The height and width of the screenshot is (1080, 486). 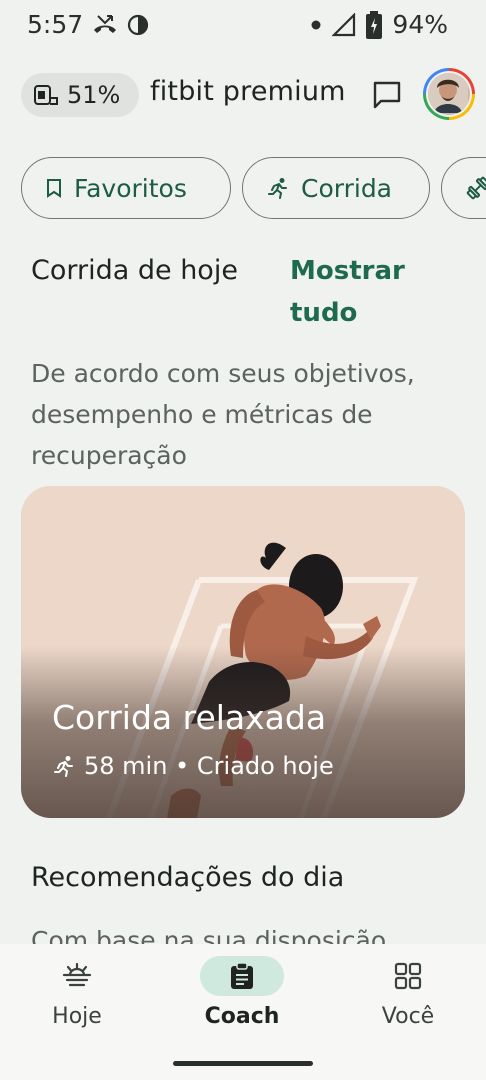 I want to click on today-icon, so click(x=77, y=976).